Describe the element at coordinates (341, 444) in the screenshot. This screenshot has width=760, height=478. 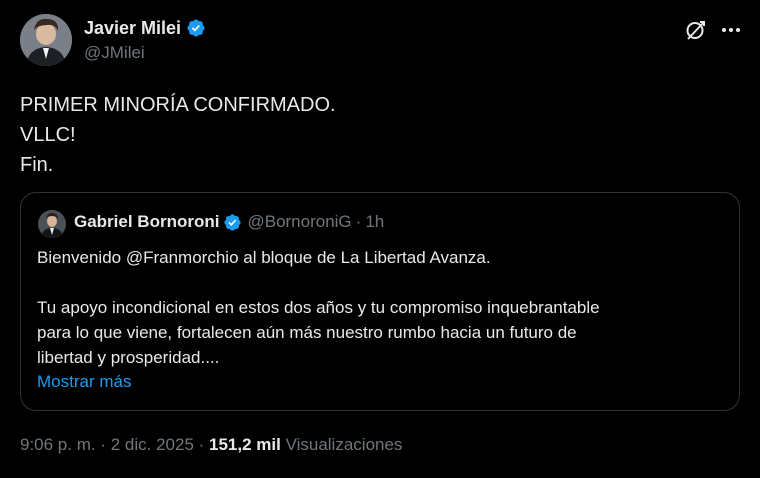
I see `views-label: Visualizaciones` at that location.